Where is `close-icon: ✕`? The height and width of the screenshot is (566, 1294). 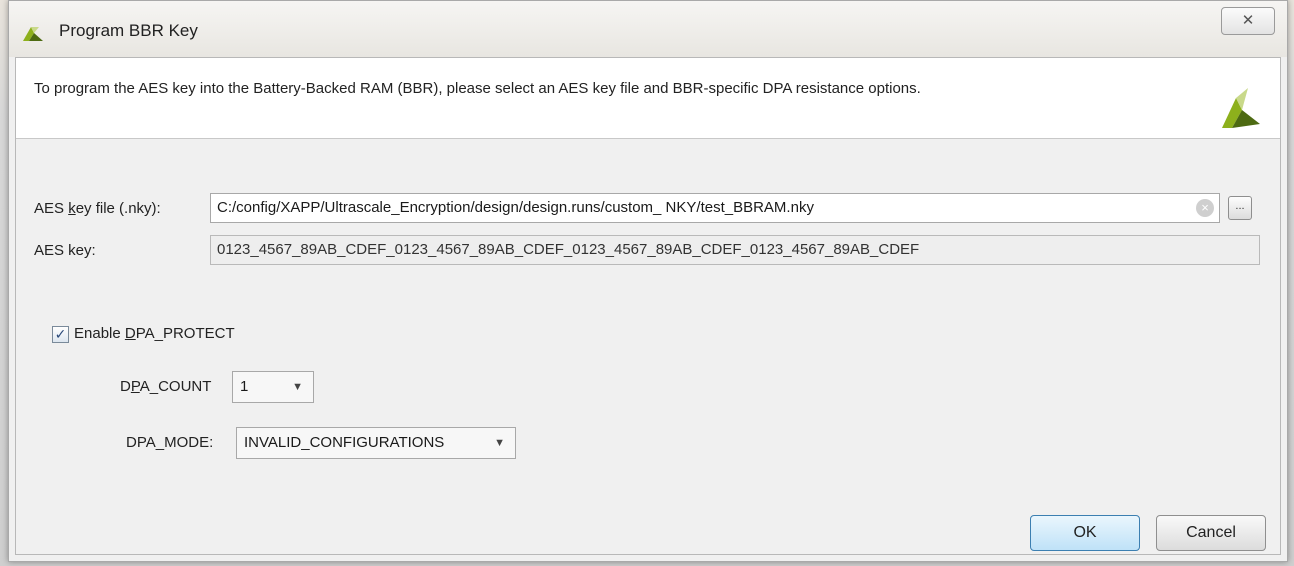 close-icon: ✕ is located at coordinates (1248, 20).